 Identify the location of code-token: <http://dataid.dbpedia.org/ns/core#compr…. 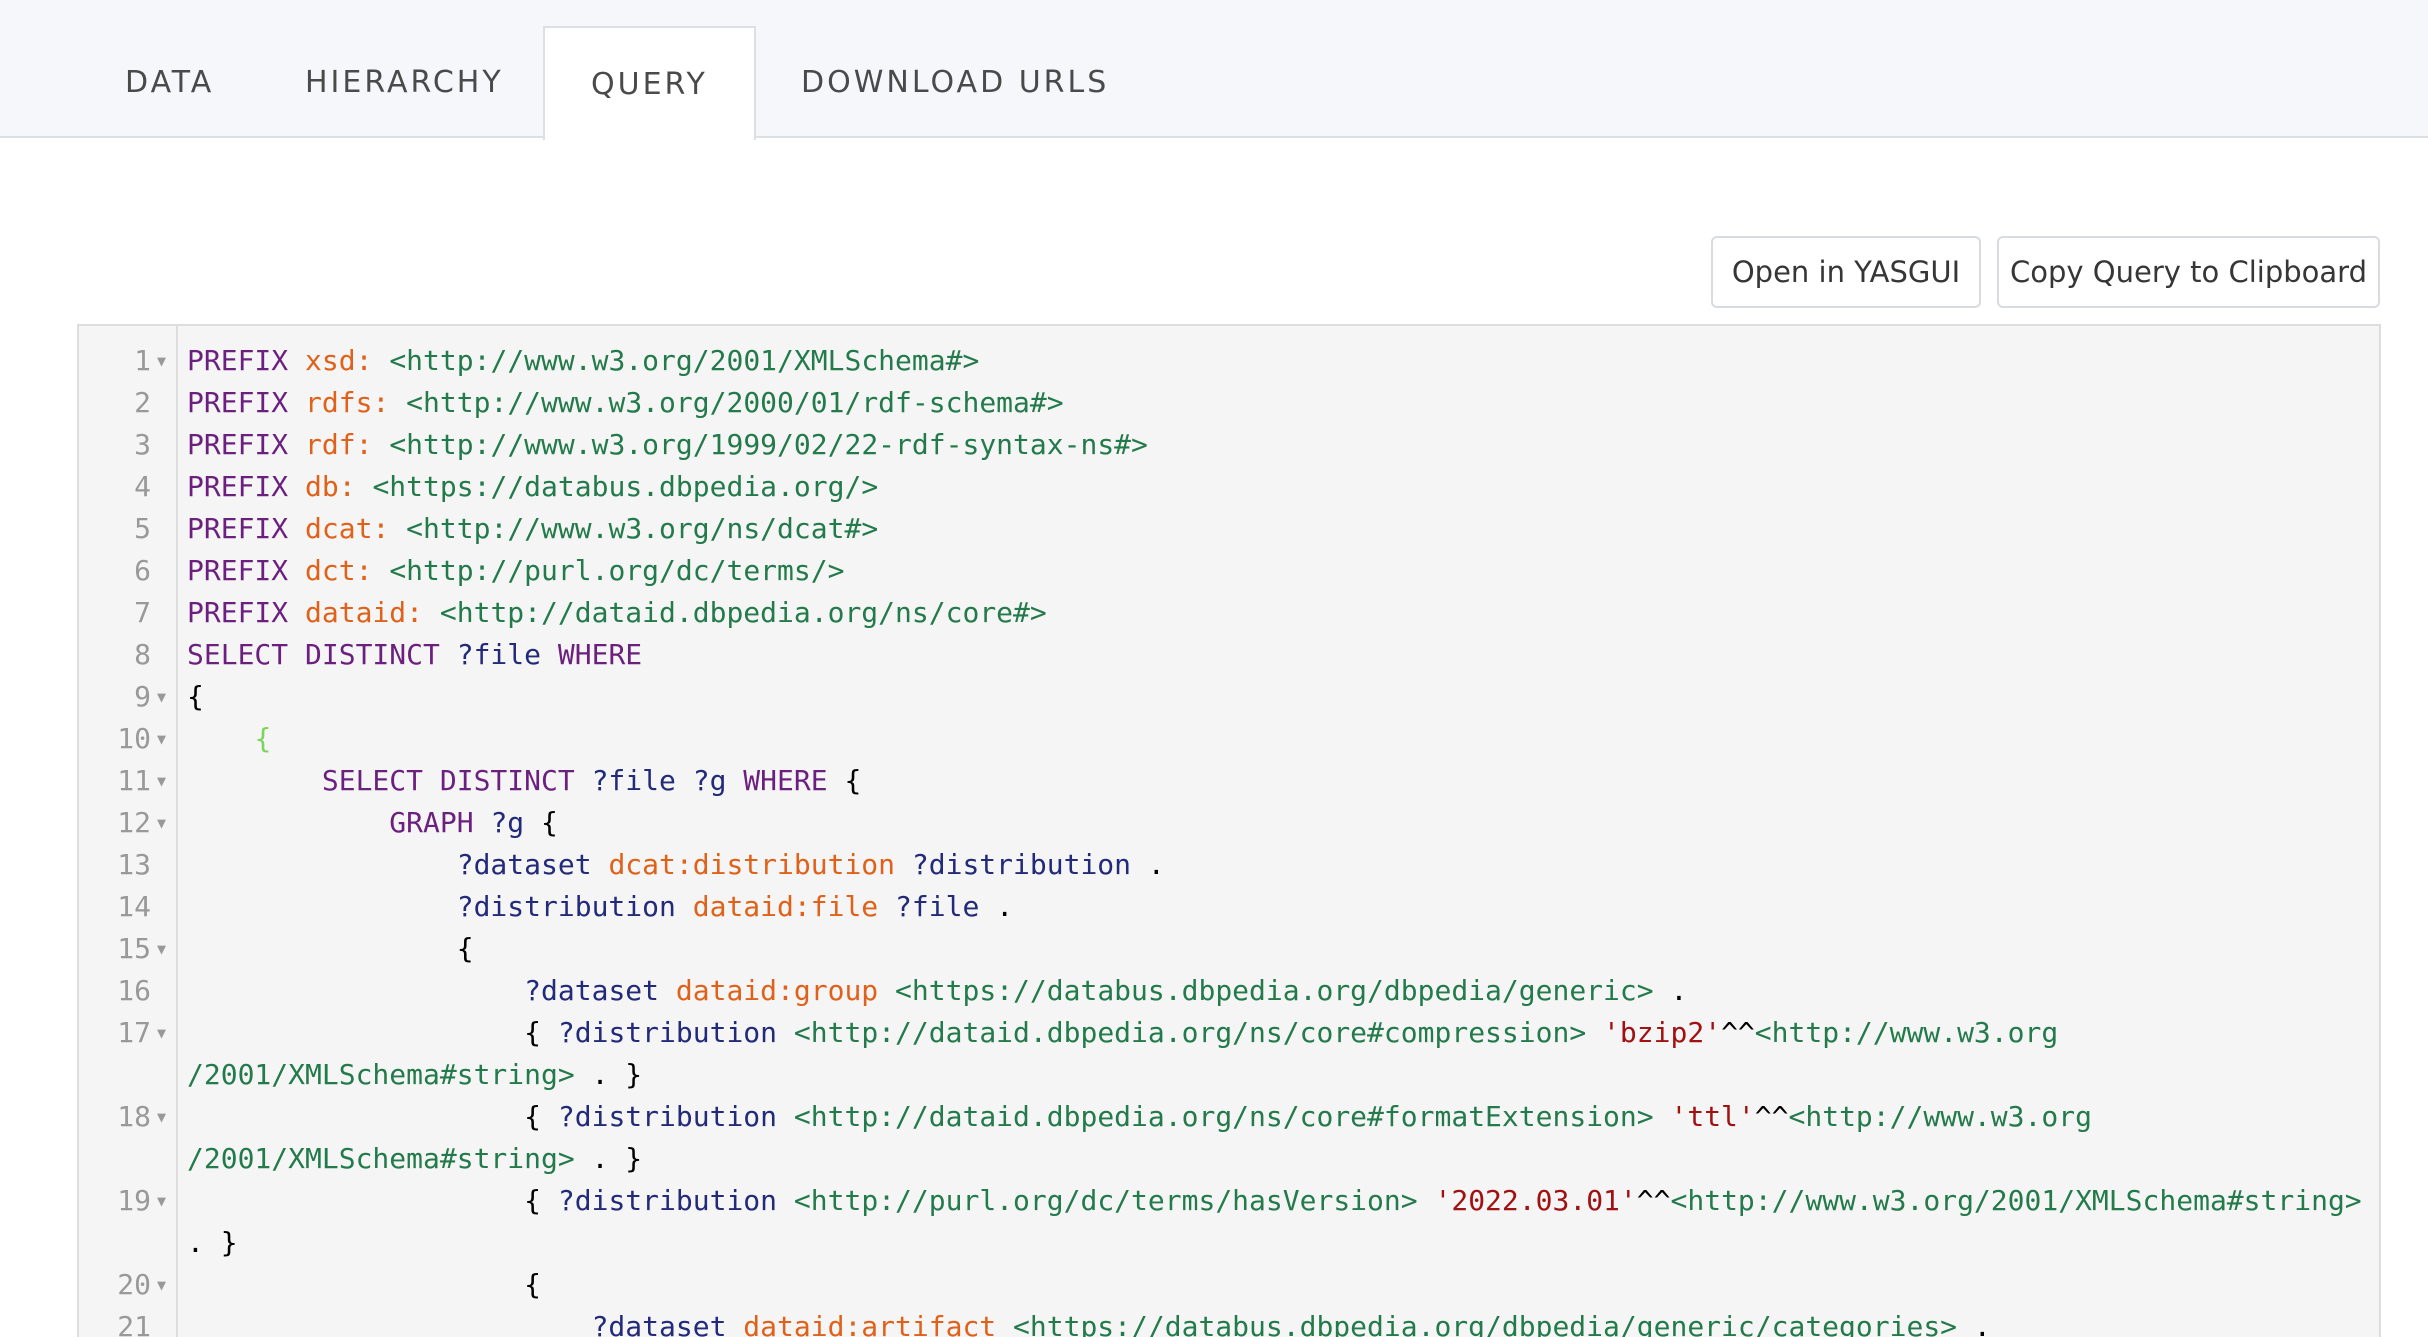
(1198, 1032).